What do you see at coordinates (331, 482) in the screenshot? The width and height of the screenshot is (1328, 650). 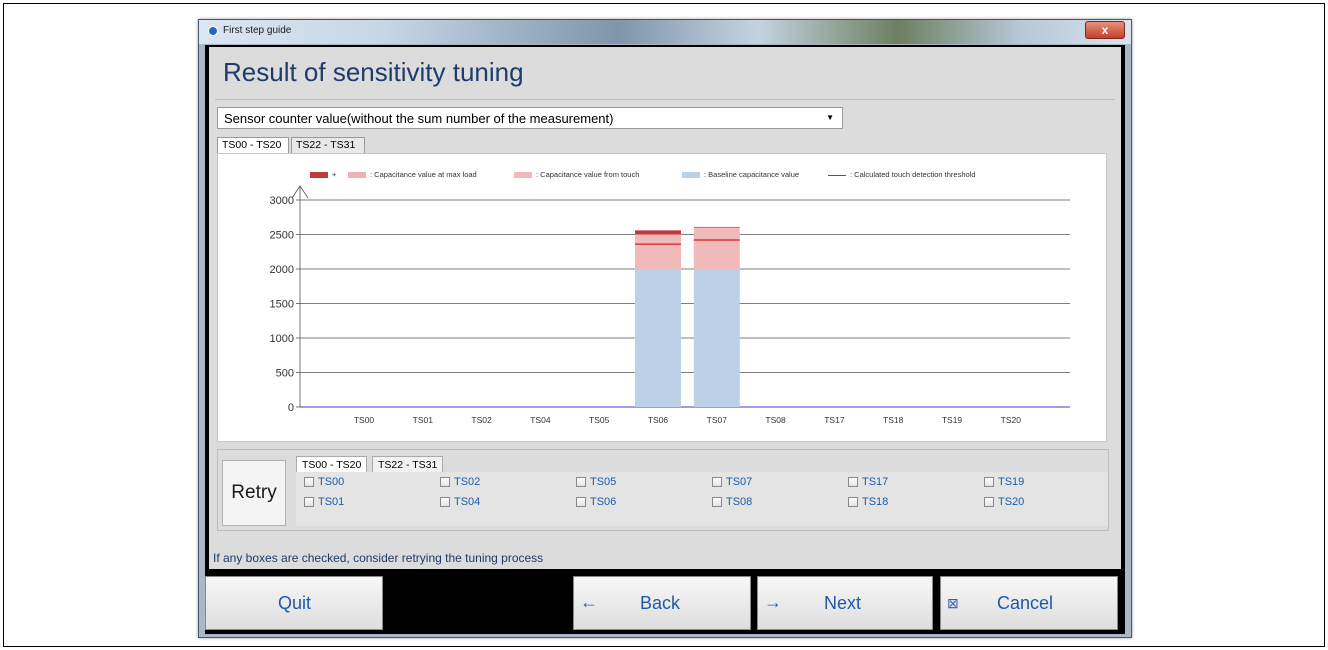 I see `checkbox-label: TS00` at bounding box center [331, 482].